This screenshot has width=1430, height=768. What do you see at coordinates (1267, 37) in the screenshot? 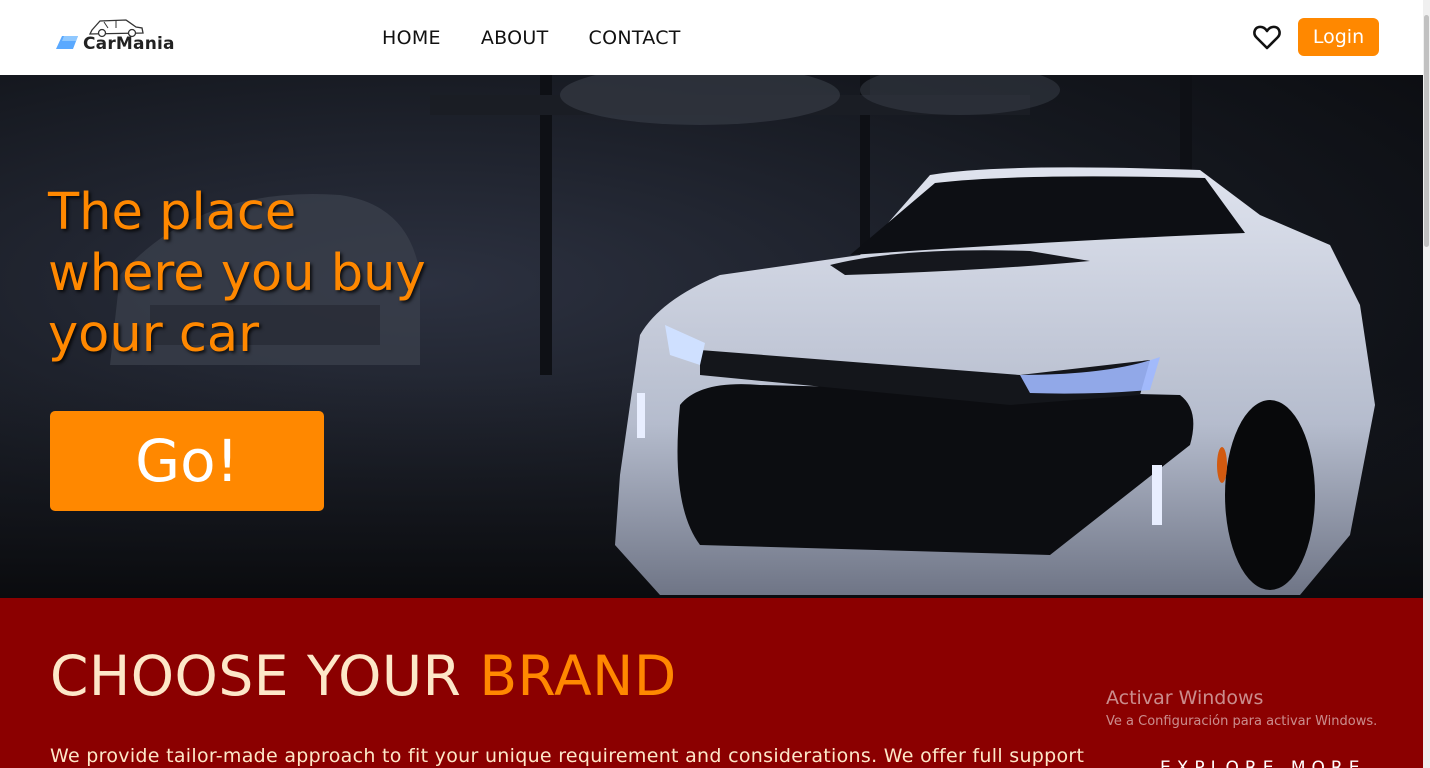
I see `heart-icon` at bounding box center [1267, 37].